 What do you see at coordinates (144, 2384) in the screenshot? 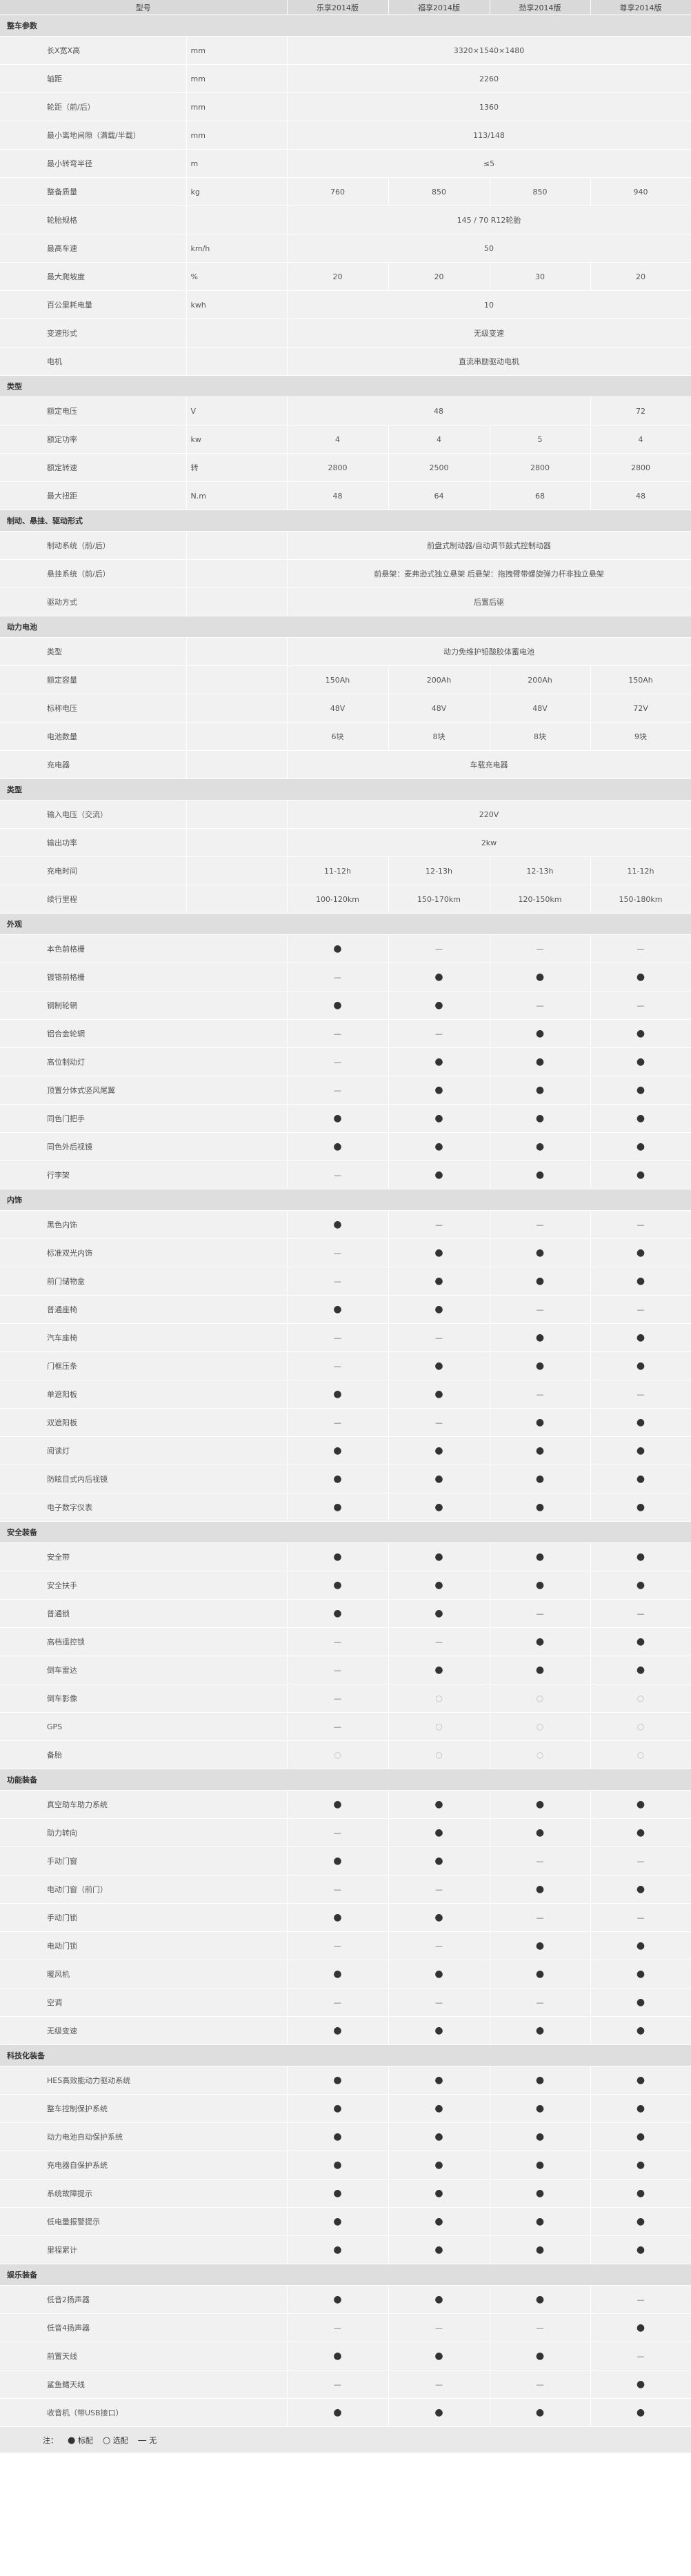
I see `spec-name: 鲨鱼鳍天线` at bounding box center [144, 2384].